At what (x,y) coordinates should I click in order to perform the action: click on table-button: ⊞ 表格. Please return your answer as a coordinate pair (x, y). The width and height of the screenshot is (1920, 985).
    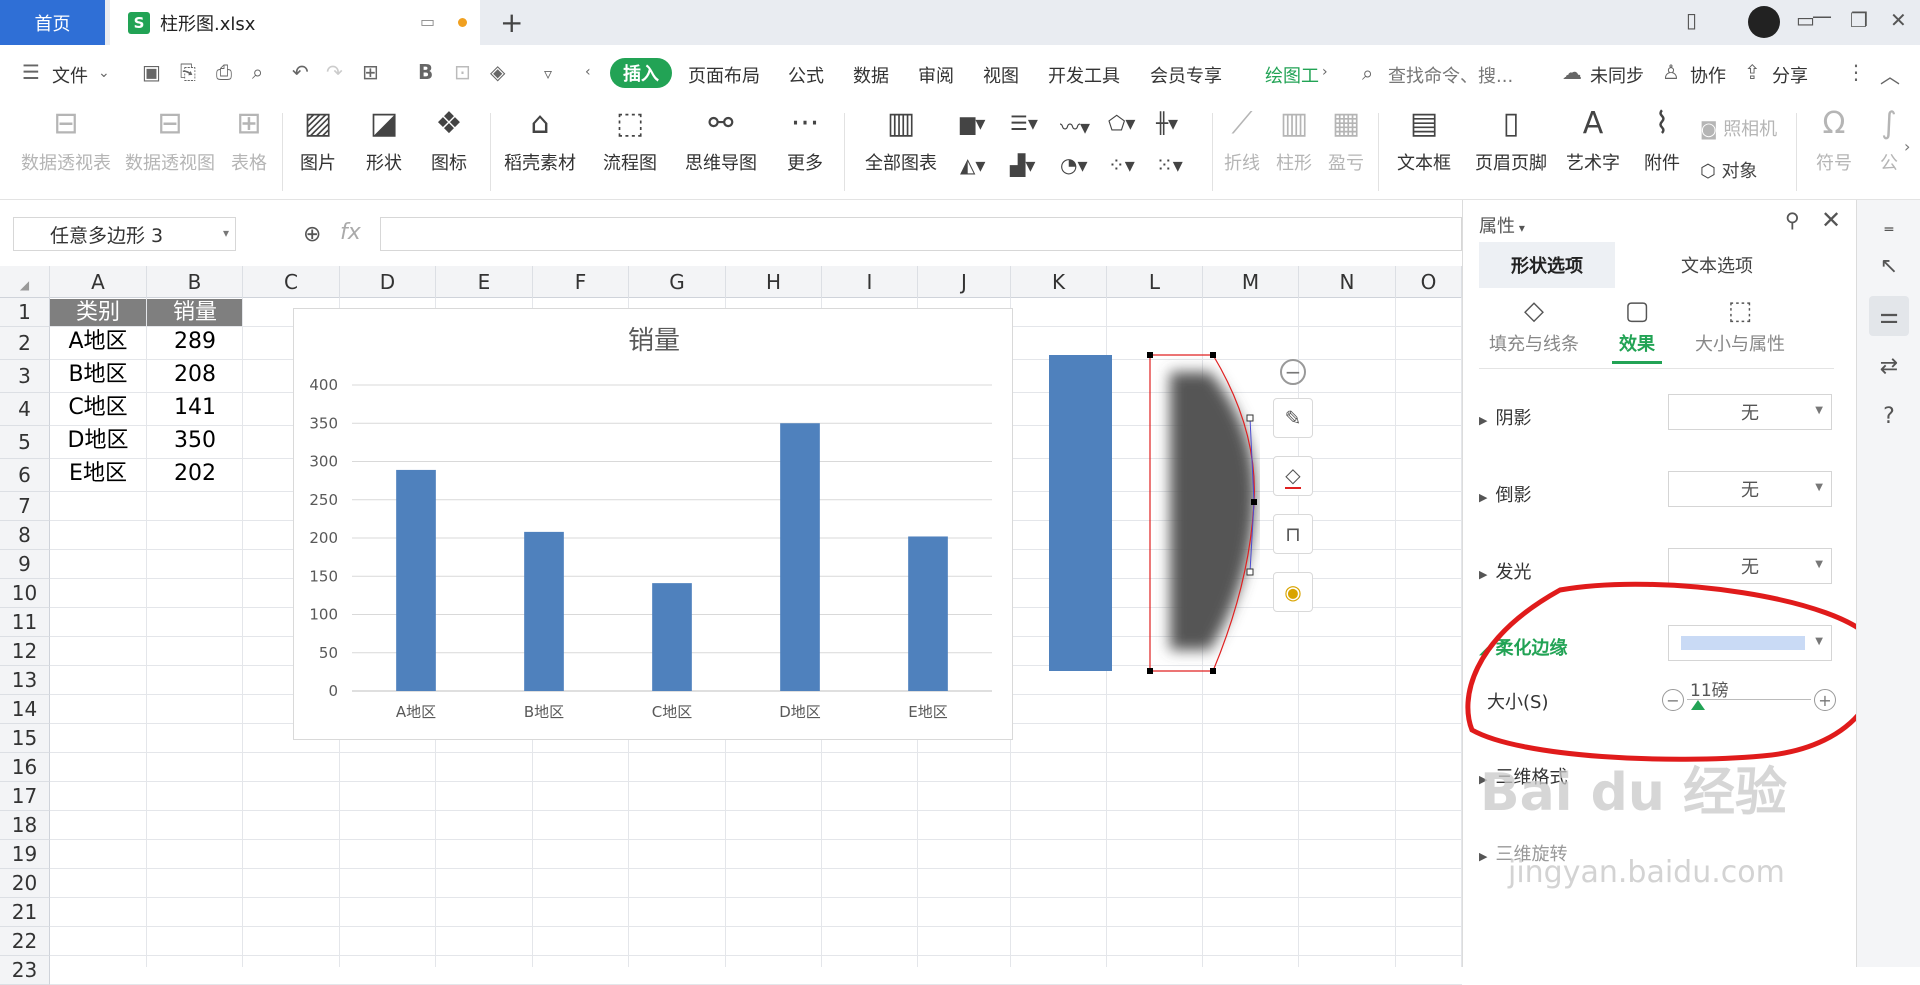
    Looking at the image, I should click on (249, 139).